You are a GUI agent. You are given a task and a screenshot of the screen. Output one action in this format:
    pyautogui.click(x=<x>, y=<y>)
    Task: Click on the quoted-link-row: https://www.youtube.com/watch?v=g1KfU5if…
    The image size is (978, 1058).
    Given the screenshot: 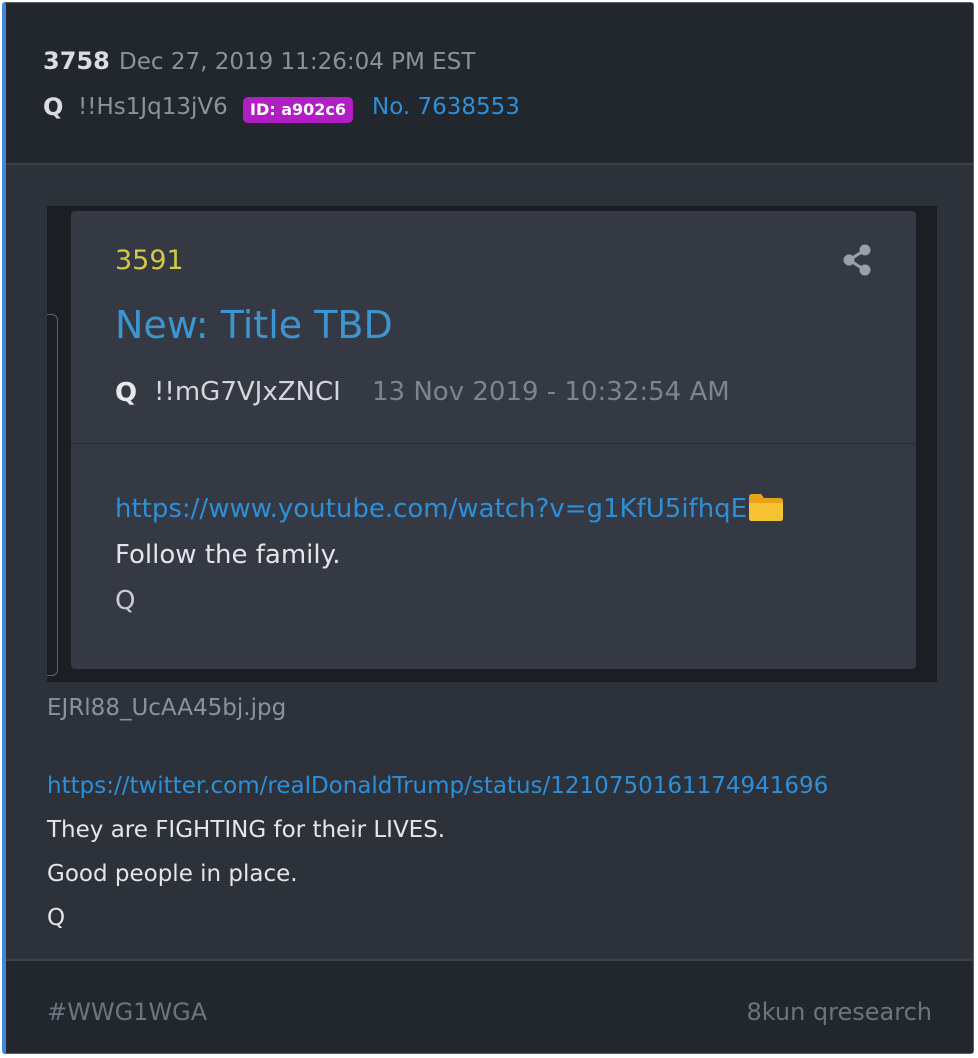 What is the action you would take?
    pyautogui.click(x=449, y=508)
    